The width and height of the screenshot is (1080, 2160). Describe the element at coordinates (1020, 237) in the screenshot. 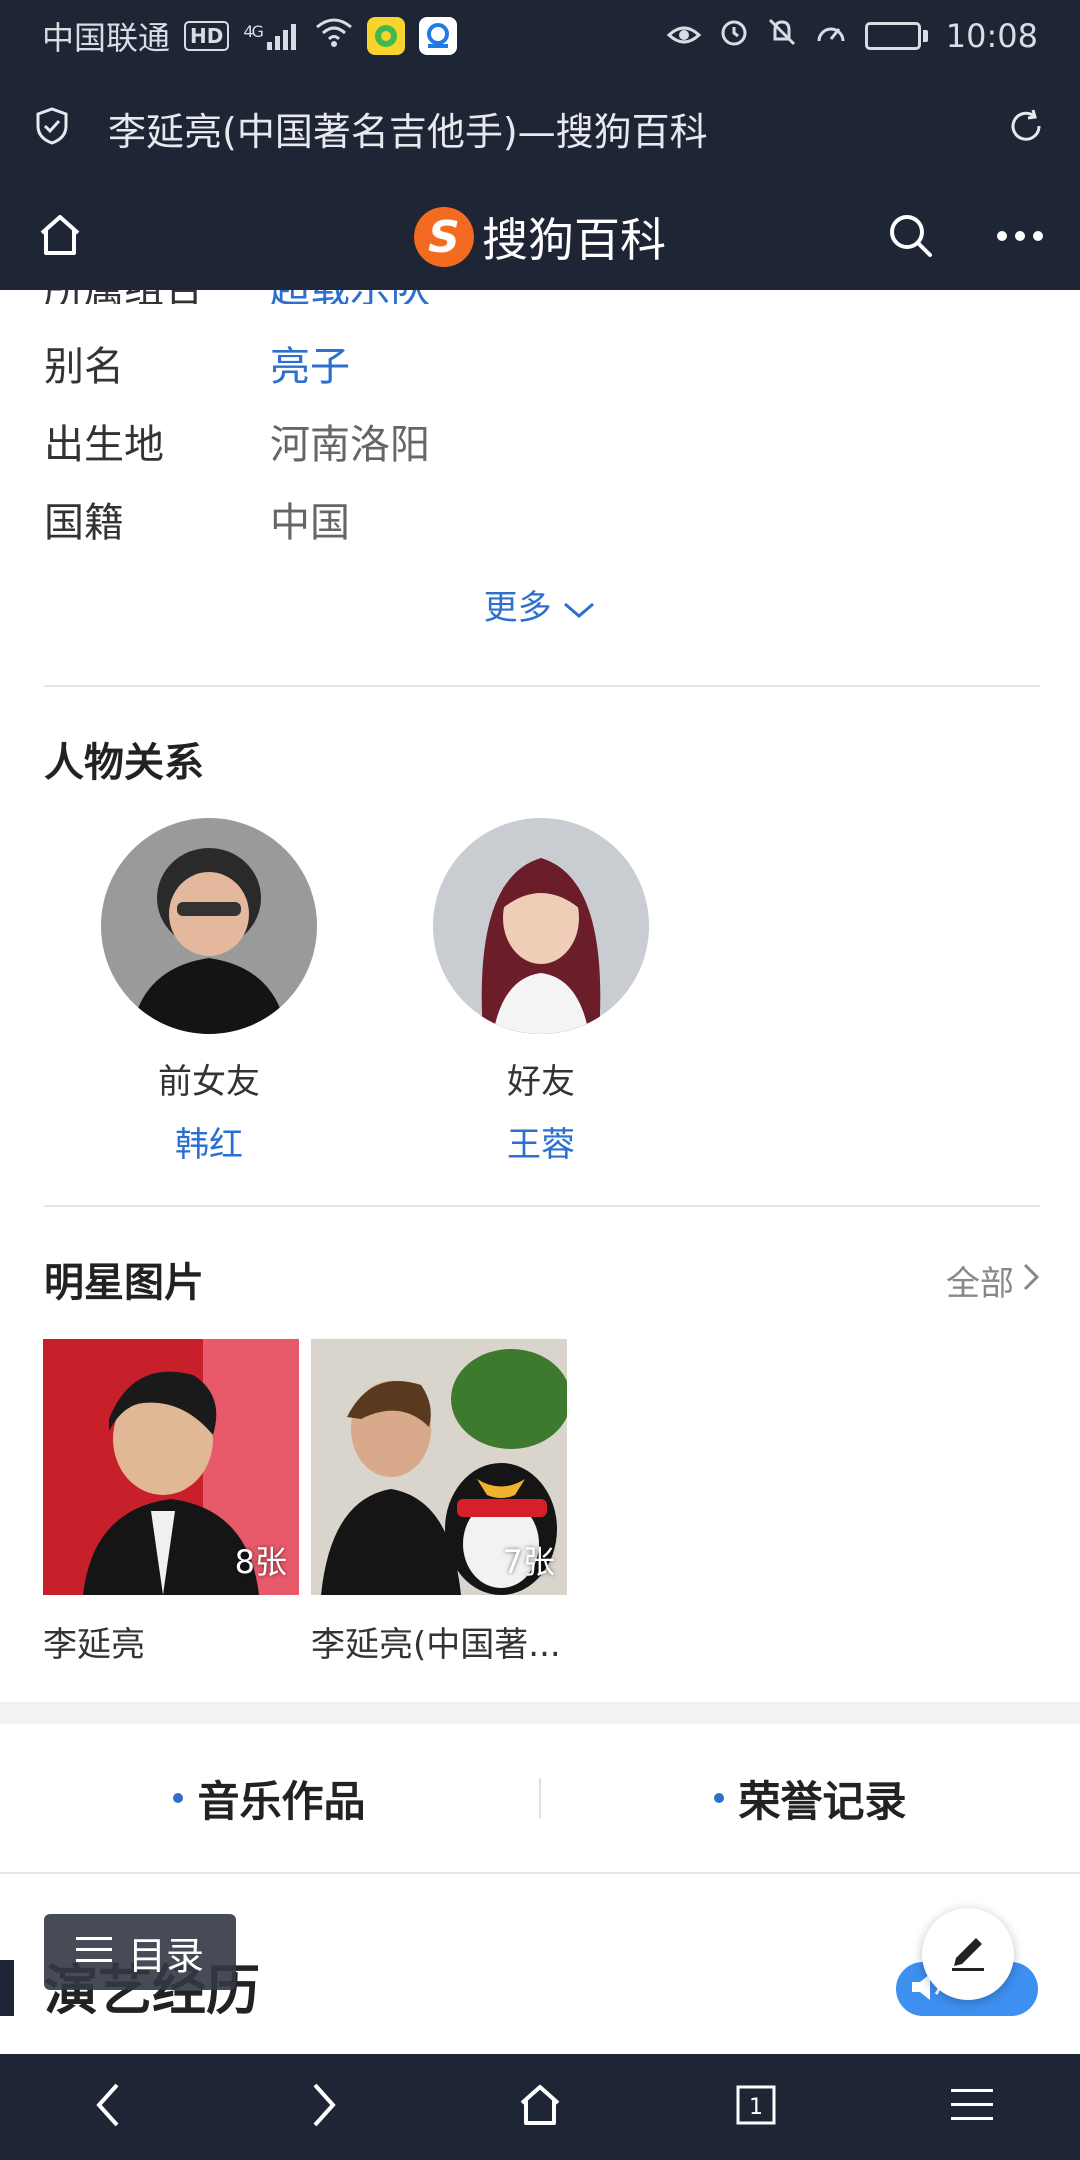

I see `more-dots-icon` at that location.